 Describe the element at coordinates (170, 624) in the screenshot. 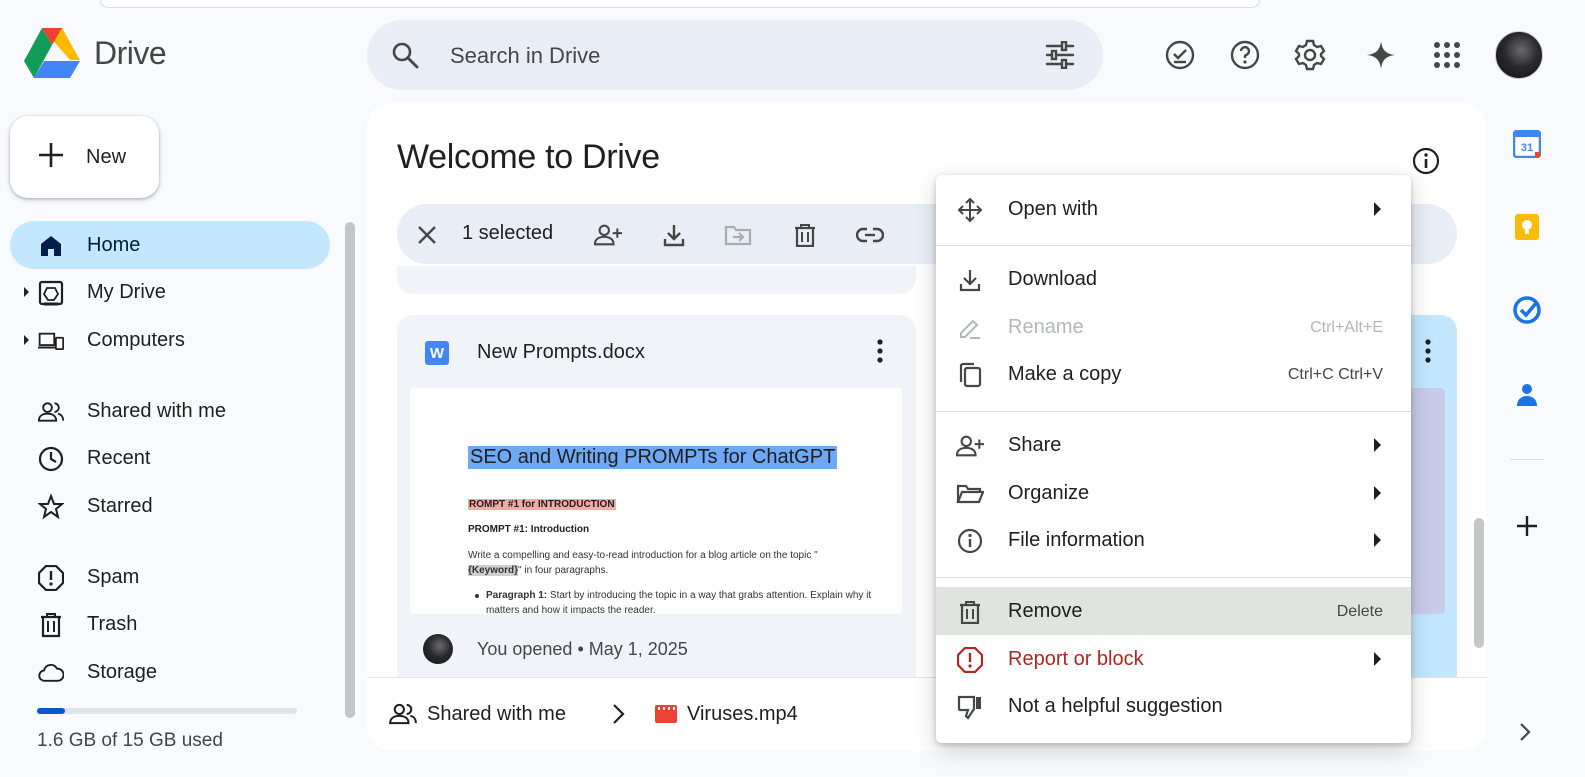

I see `sidebar-item-trash: Trash` at that location.